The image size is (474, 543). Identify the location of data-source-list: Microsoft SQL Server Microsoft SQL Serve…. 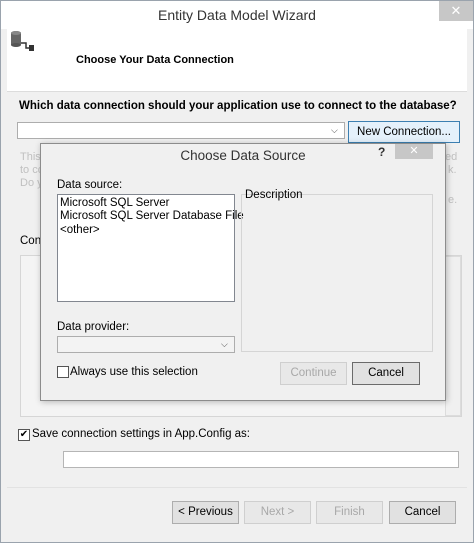
(150, 248).